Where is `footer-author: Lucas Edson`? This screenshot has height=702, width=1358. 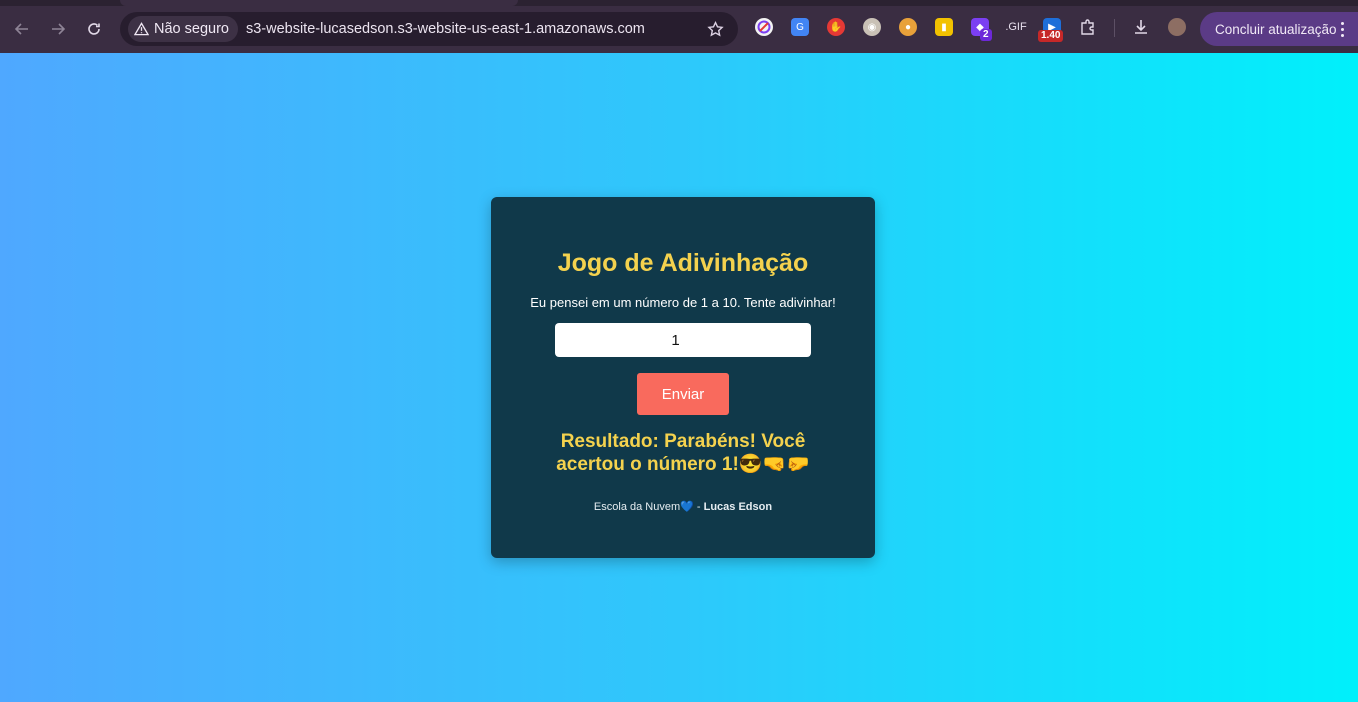
footer-author: Lucas Edson is located at coordinates (738, 507).